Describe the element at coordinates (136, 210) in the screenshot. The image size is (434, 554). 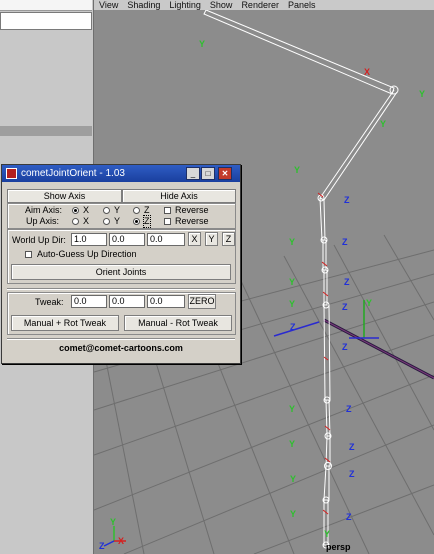
I see `aim-axis-z-radio` at that location.